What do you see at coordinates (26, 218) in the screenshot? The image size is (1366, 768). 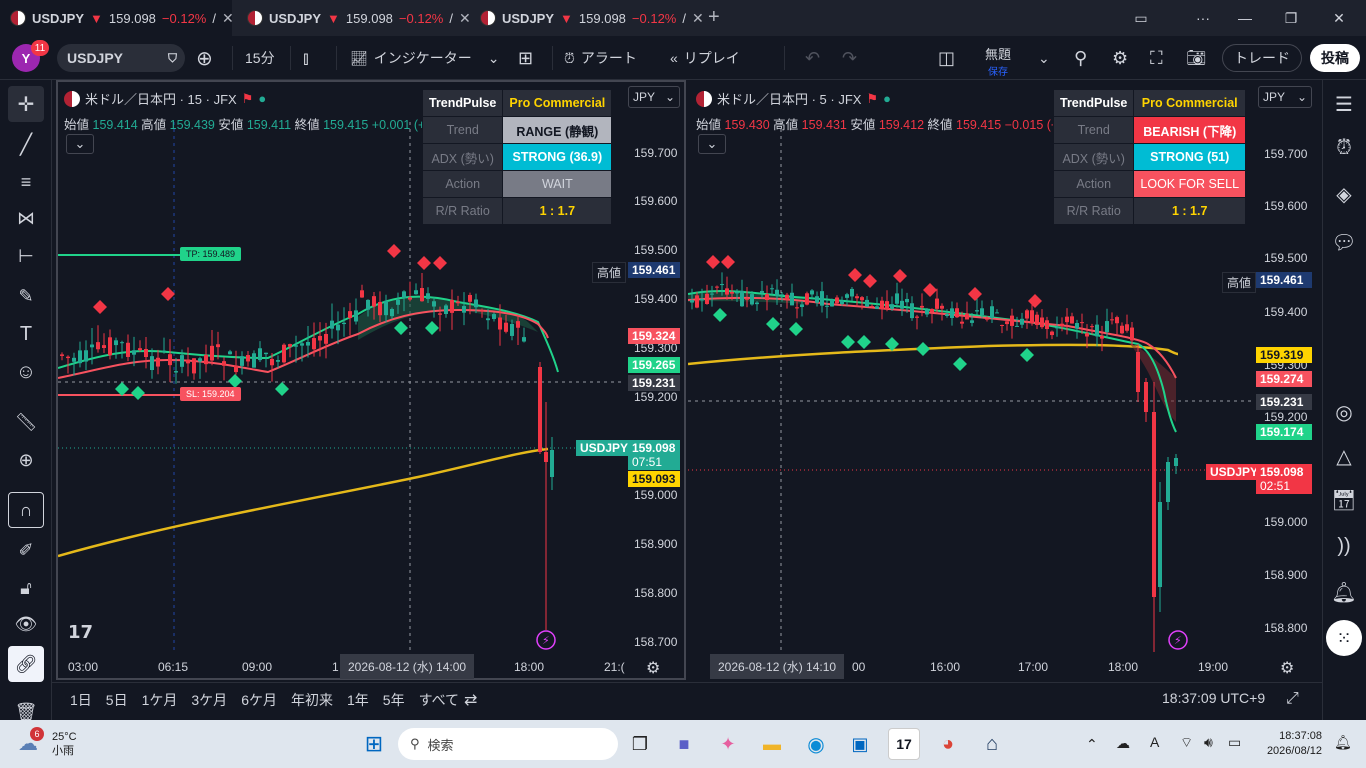 I see `pattern-icon: ⋈` at bounding box center [26, 218].